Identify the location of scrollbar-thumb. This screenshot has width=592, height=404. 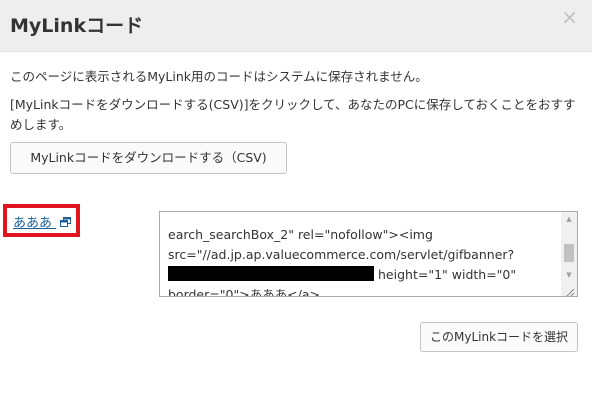
(569, 253).